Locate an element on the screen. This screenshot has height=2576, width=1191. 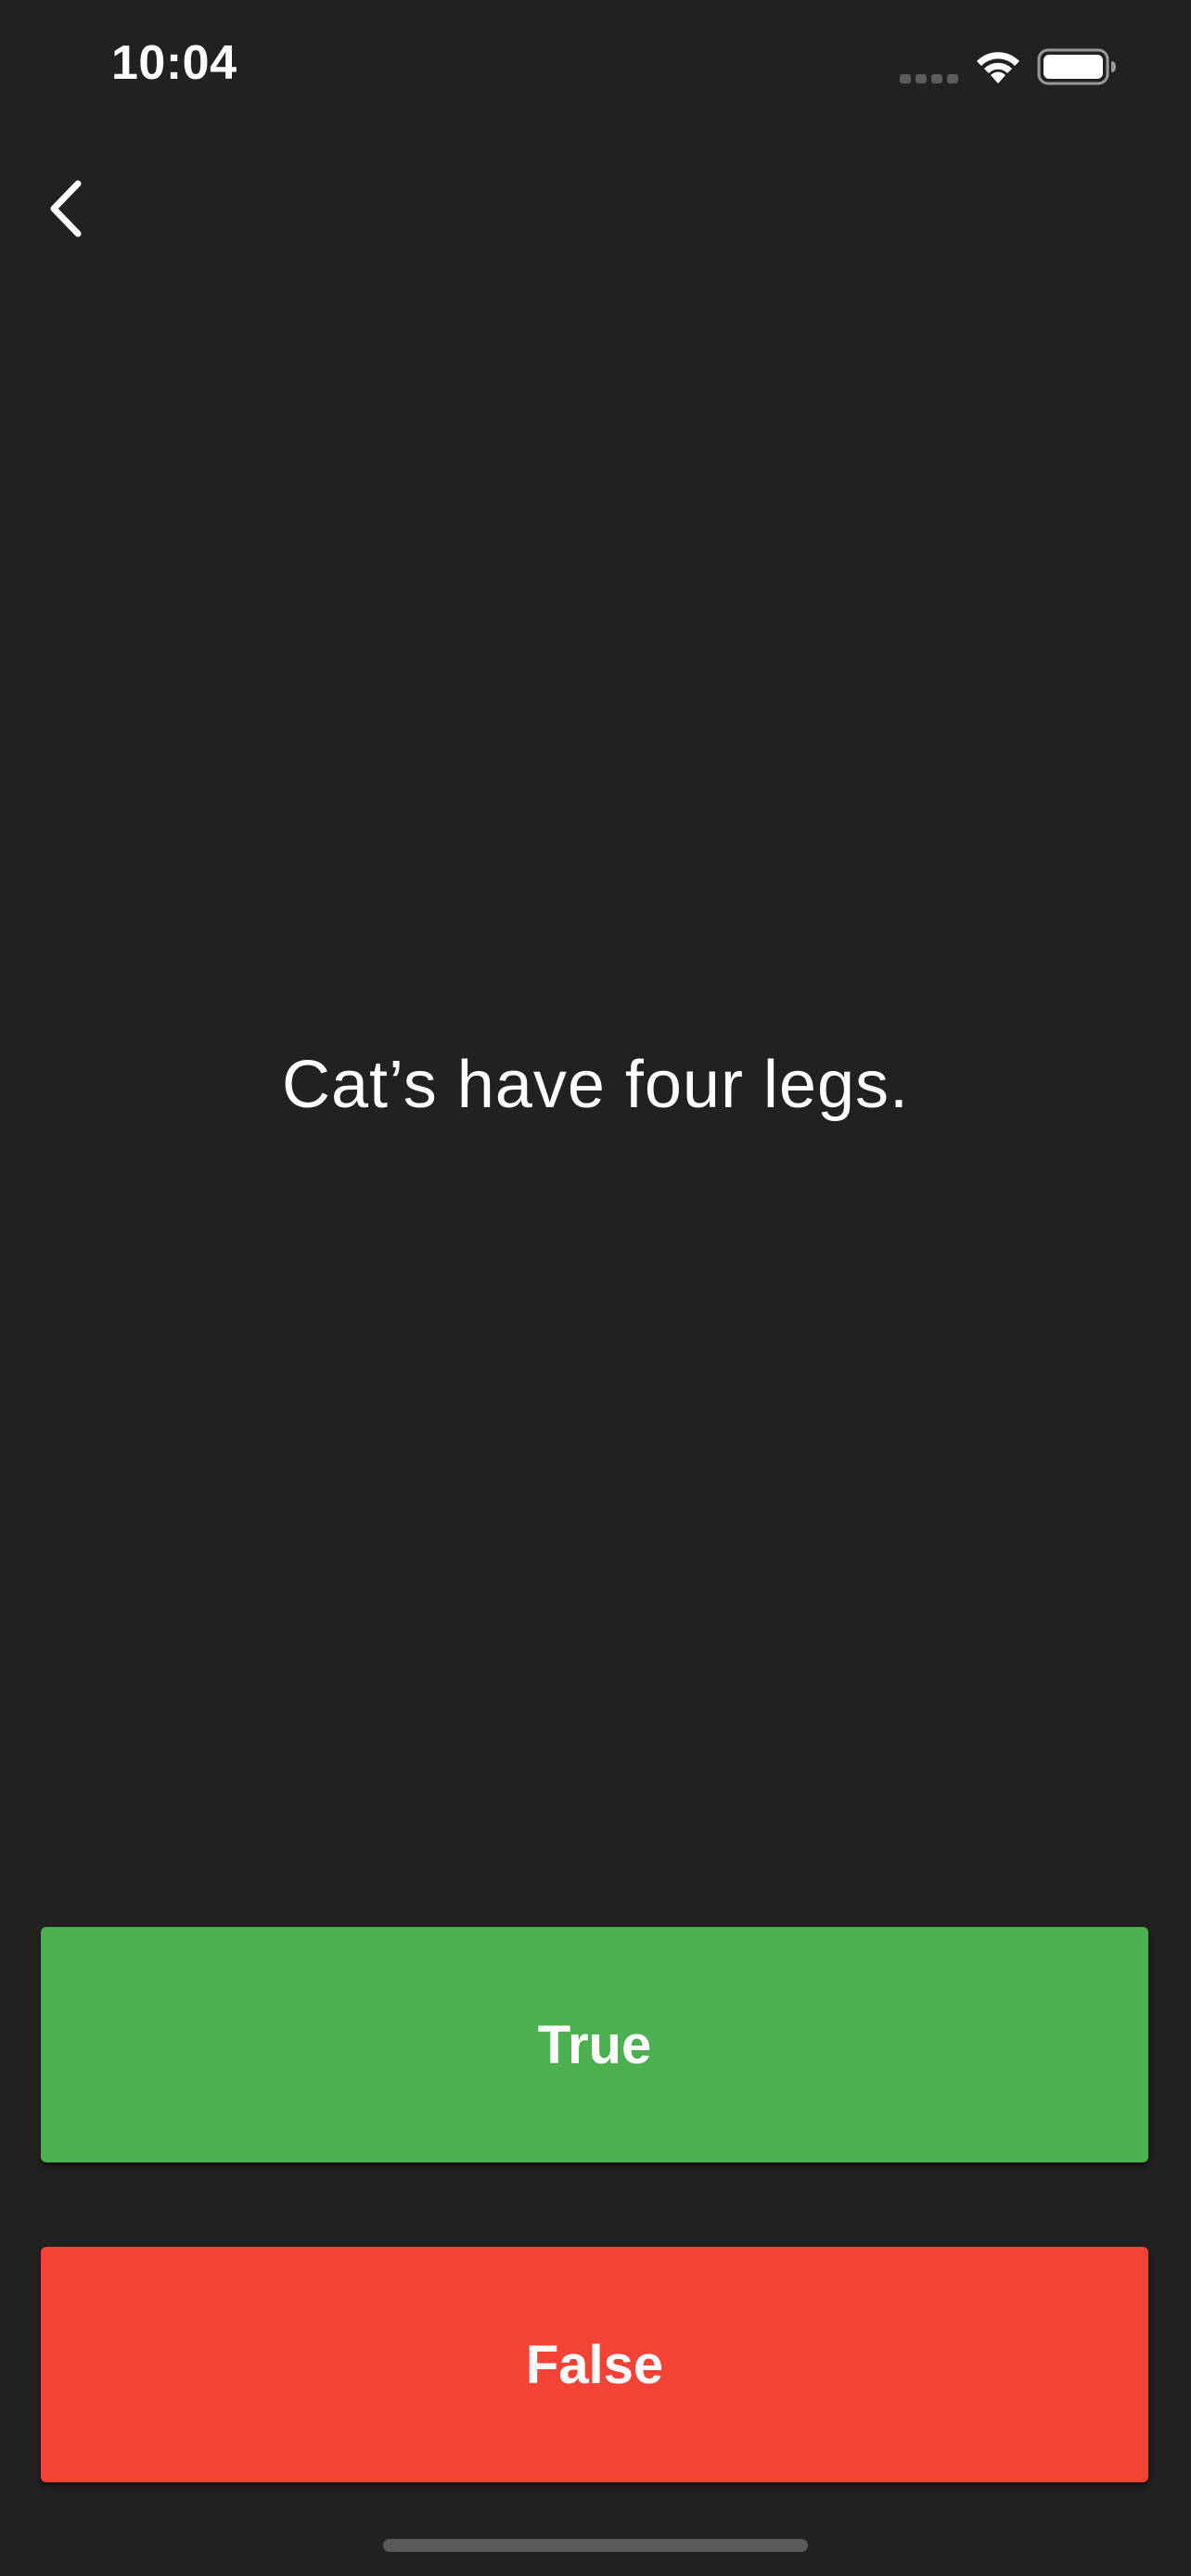
false-button: False is located at coordinates (594, 2365).